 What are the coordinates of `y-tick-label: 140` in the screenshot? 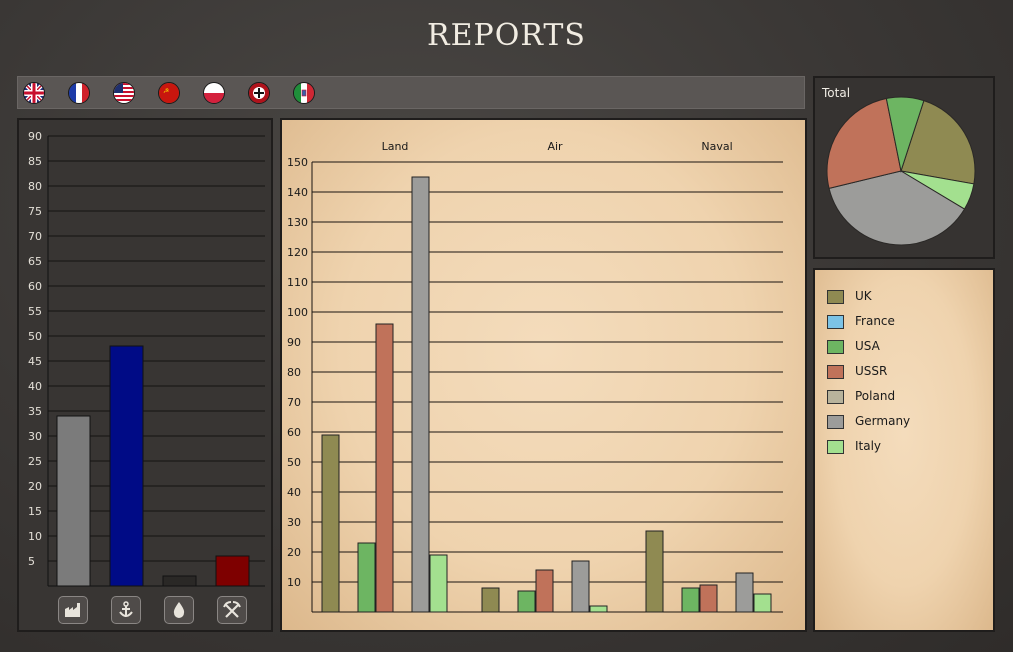 It's located at (297, 192).